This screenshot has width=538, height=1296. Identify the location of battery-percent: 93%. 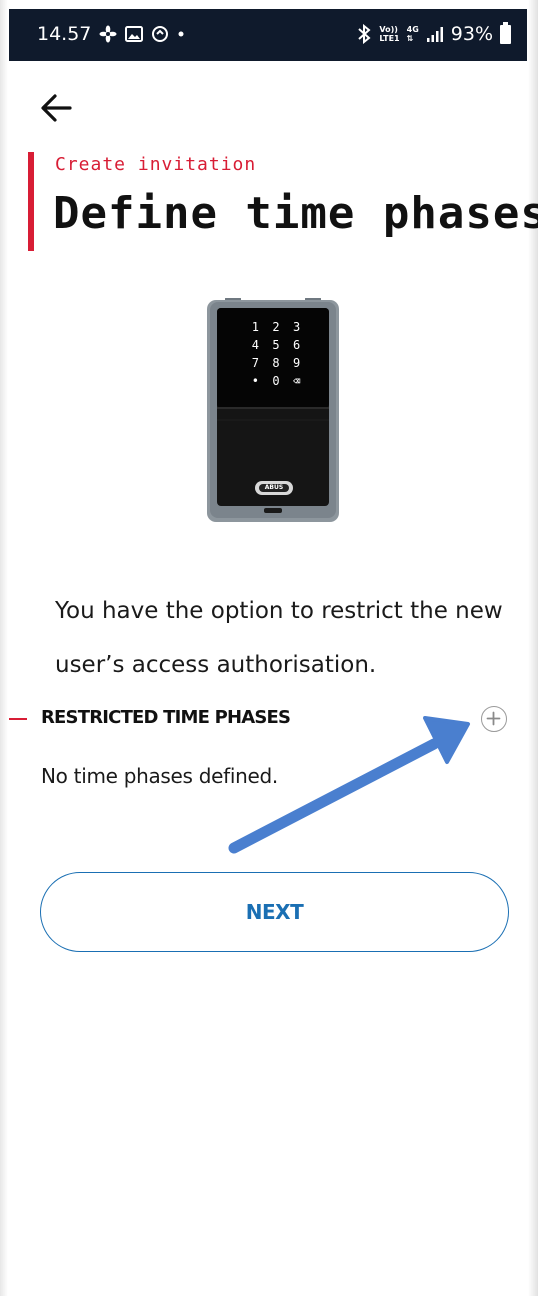
(471, 34).